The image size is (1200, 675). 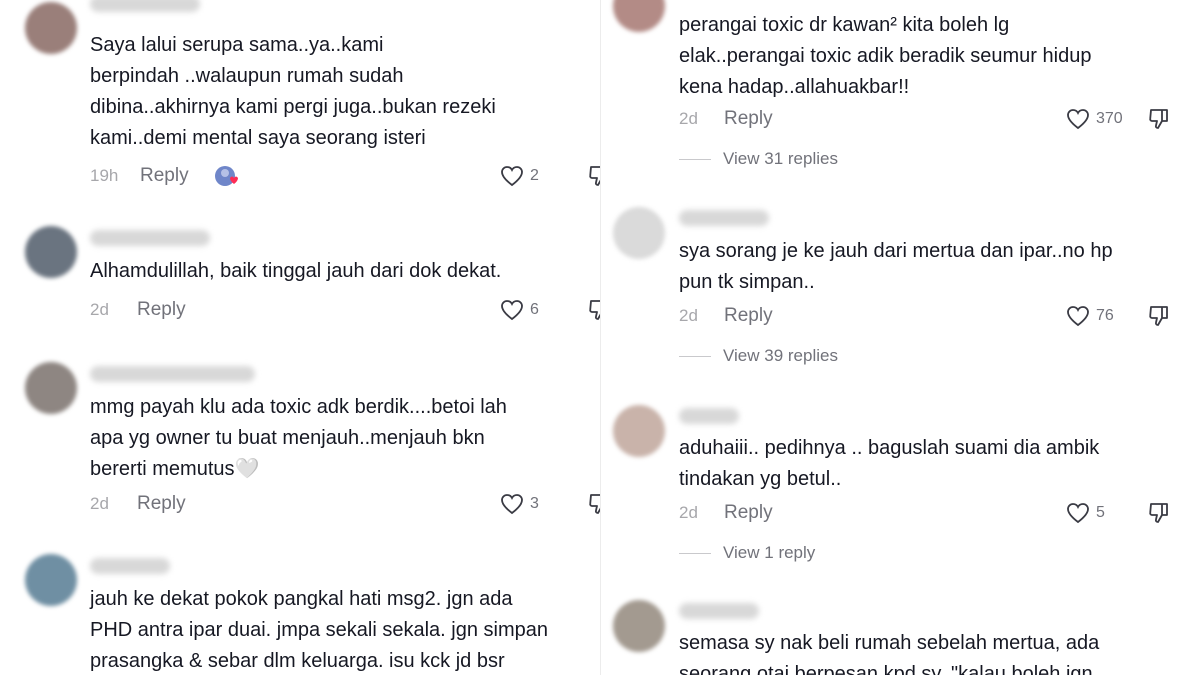 What do you see at coordinates (534, 503) in the screenshot?
I see `like-count: 3` at bounding box center [534, 503].